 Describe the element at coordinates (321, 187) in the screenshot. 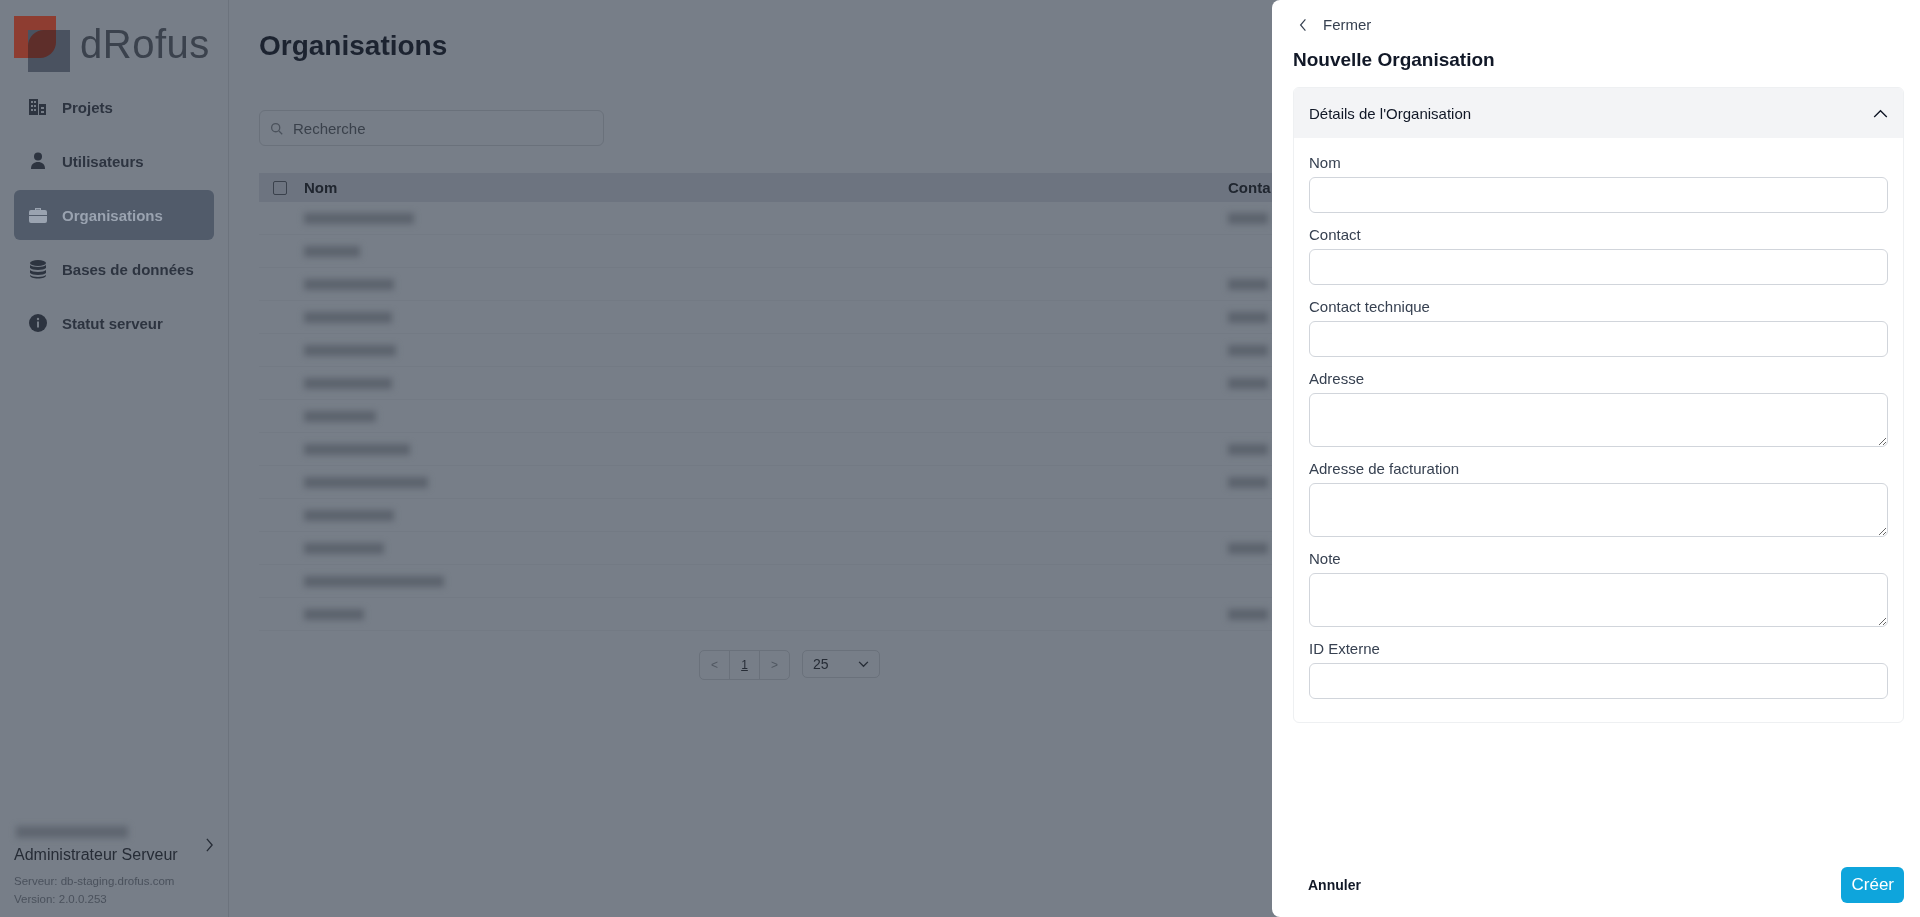

I see `column-header: Nom` at that location.